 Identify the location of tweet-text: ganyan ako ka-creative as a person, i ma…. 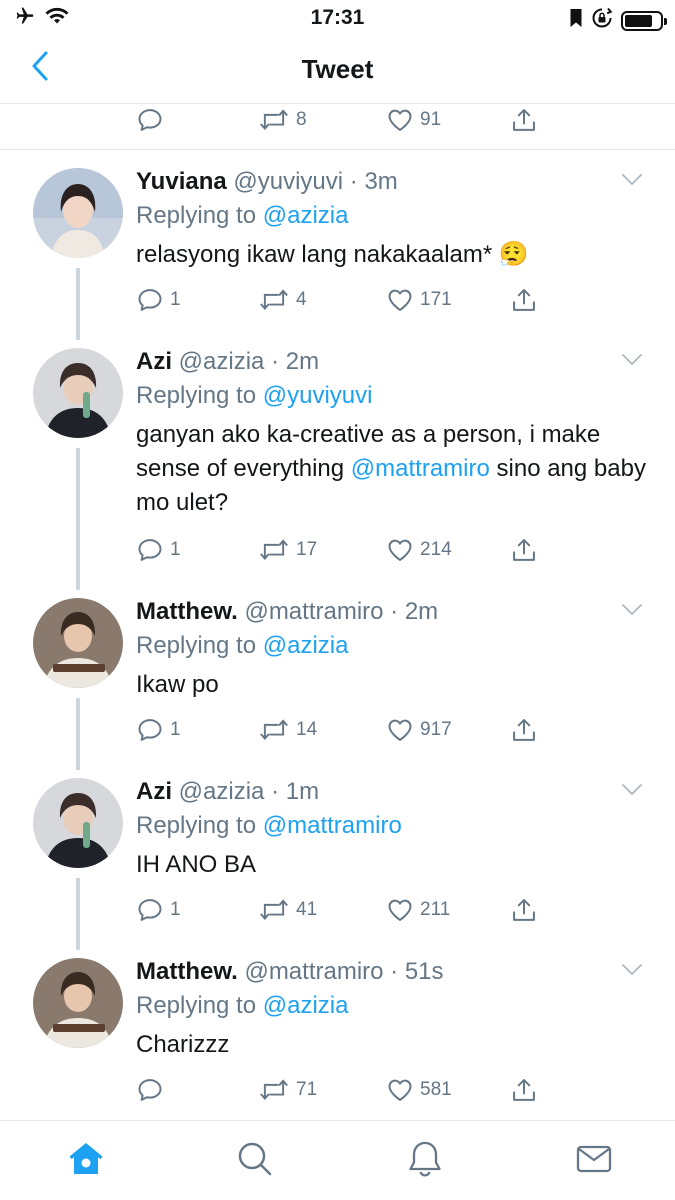
(391, 468).